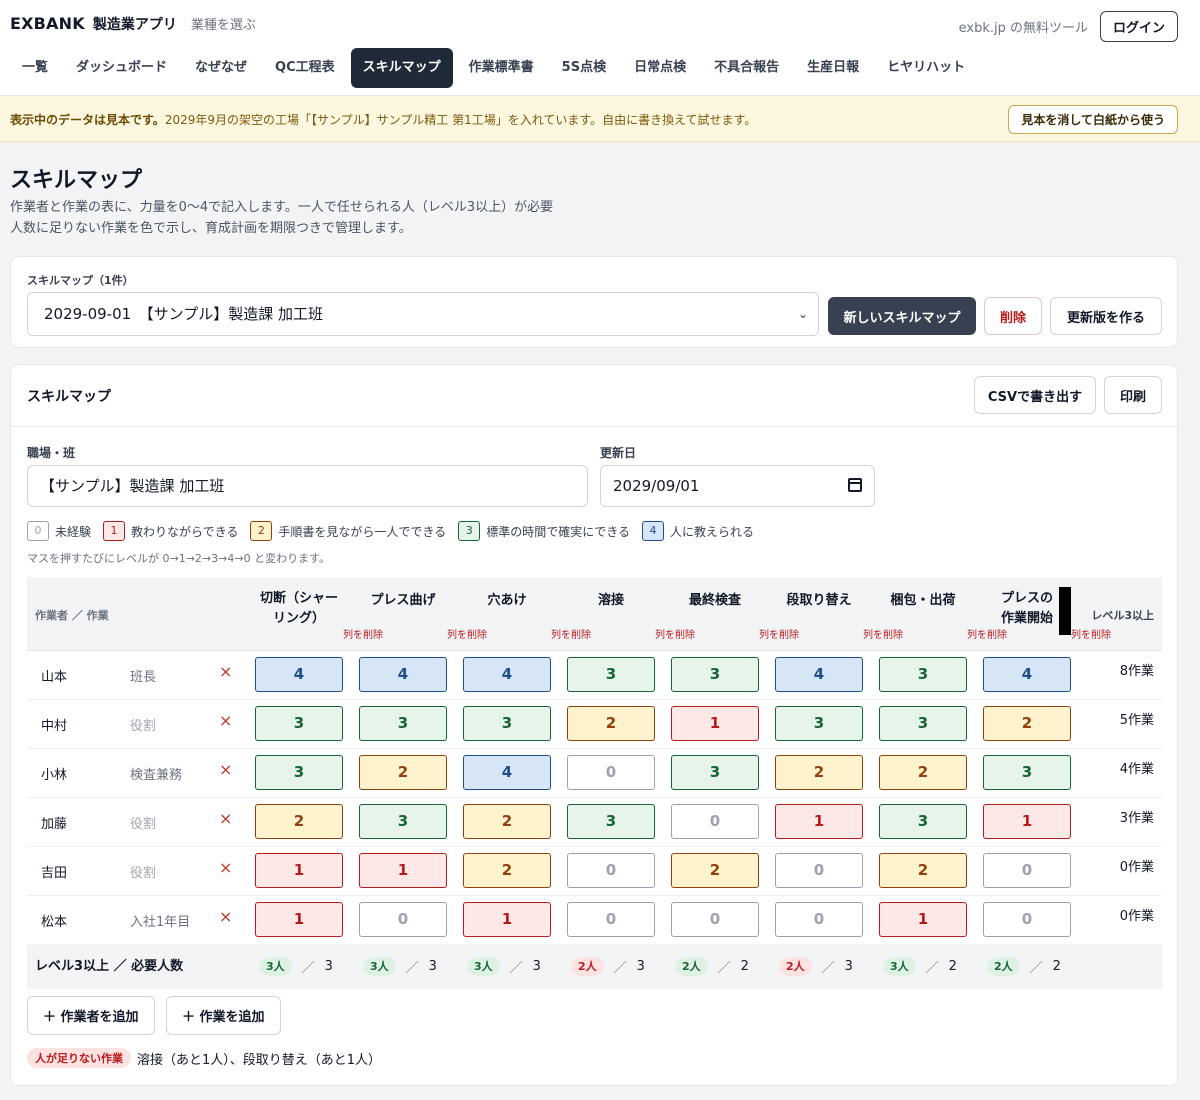 The width and height of the screenshot is (1200, 1100). Describe the element at coordinates (584, 68) in the screenshot. I see `tab-6: 5S点検` at that location.